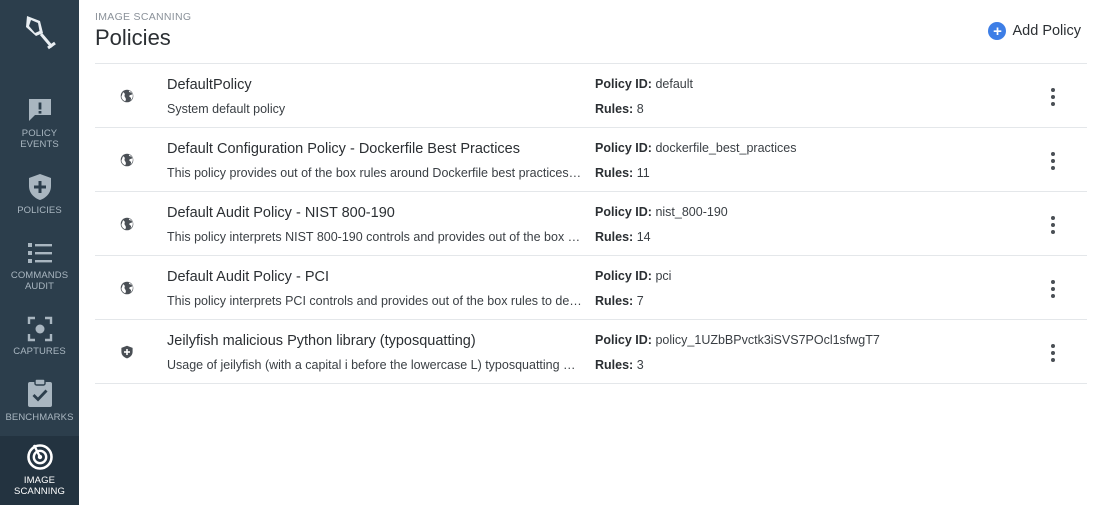 This screenshot has width=1101, height=505. I want to click on plus-circle-icon: +, so click(997, 31).